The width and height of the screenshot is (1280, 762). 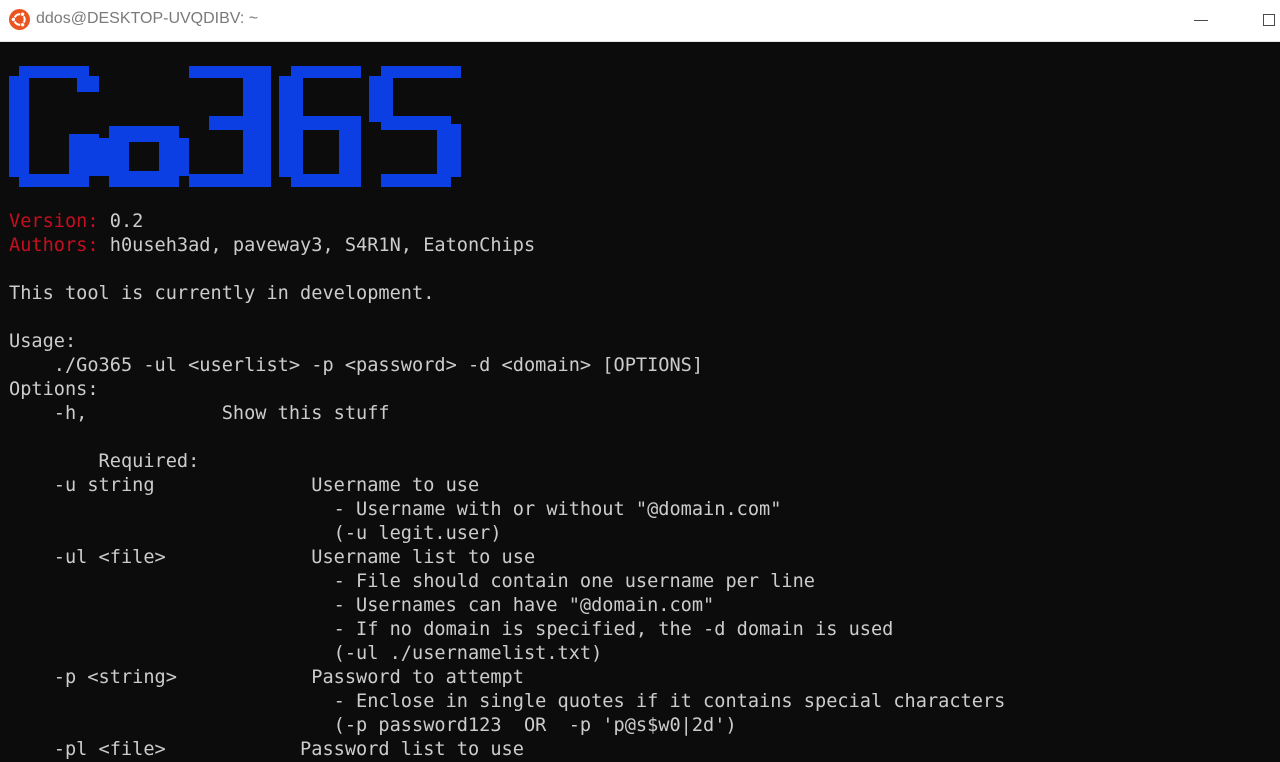 I want to click on option-u-desc-1: - Username with or without "@domain.com", so click(x=395, y=509).